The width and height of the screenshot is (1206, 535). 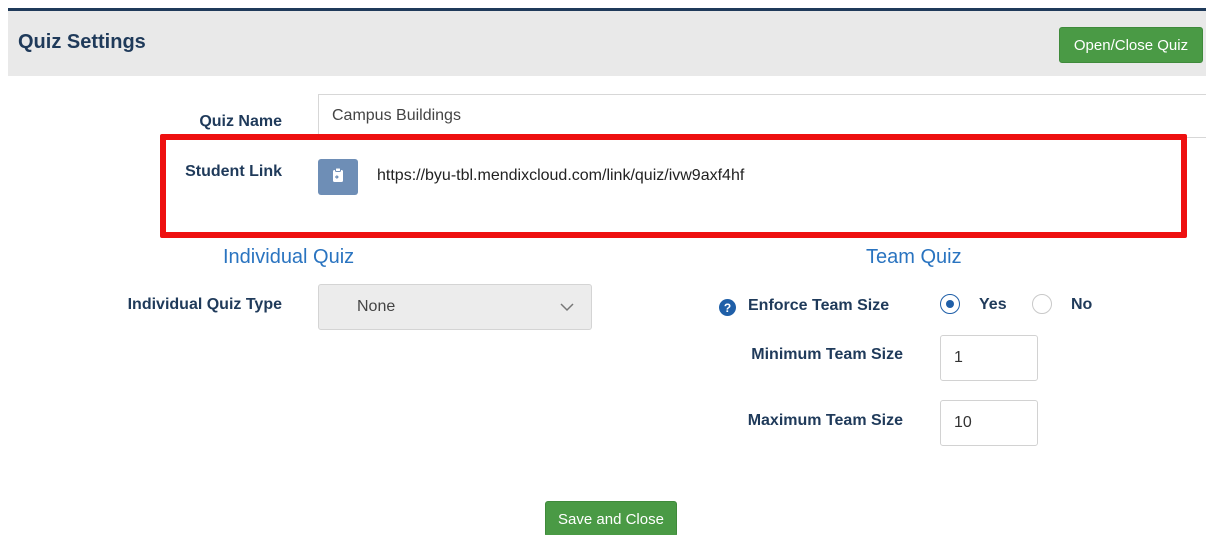 I want to click on minimum-team-size-label: Minimum Team Size, so click(x=827, y=354).